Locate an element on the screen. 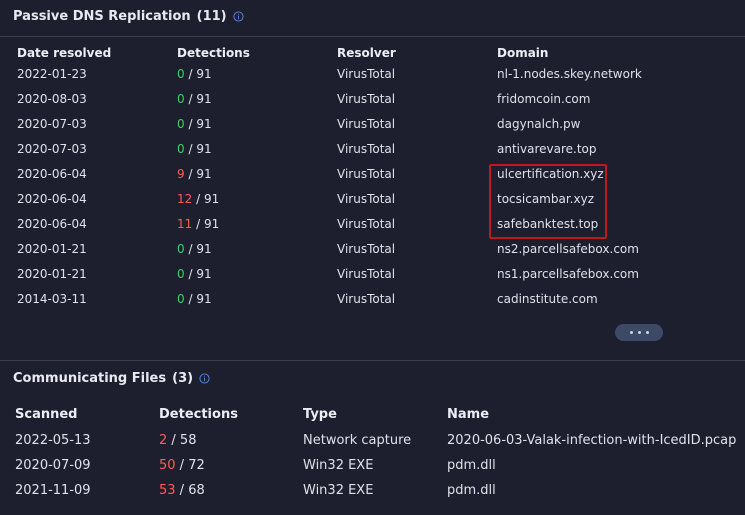  col-header-date-resolved: Date resolved is located at coordinates (64, 53).